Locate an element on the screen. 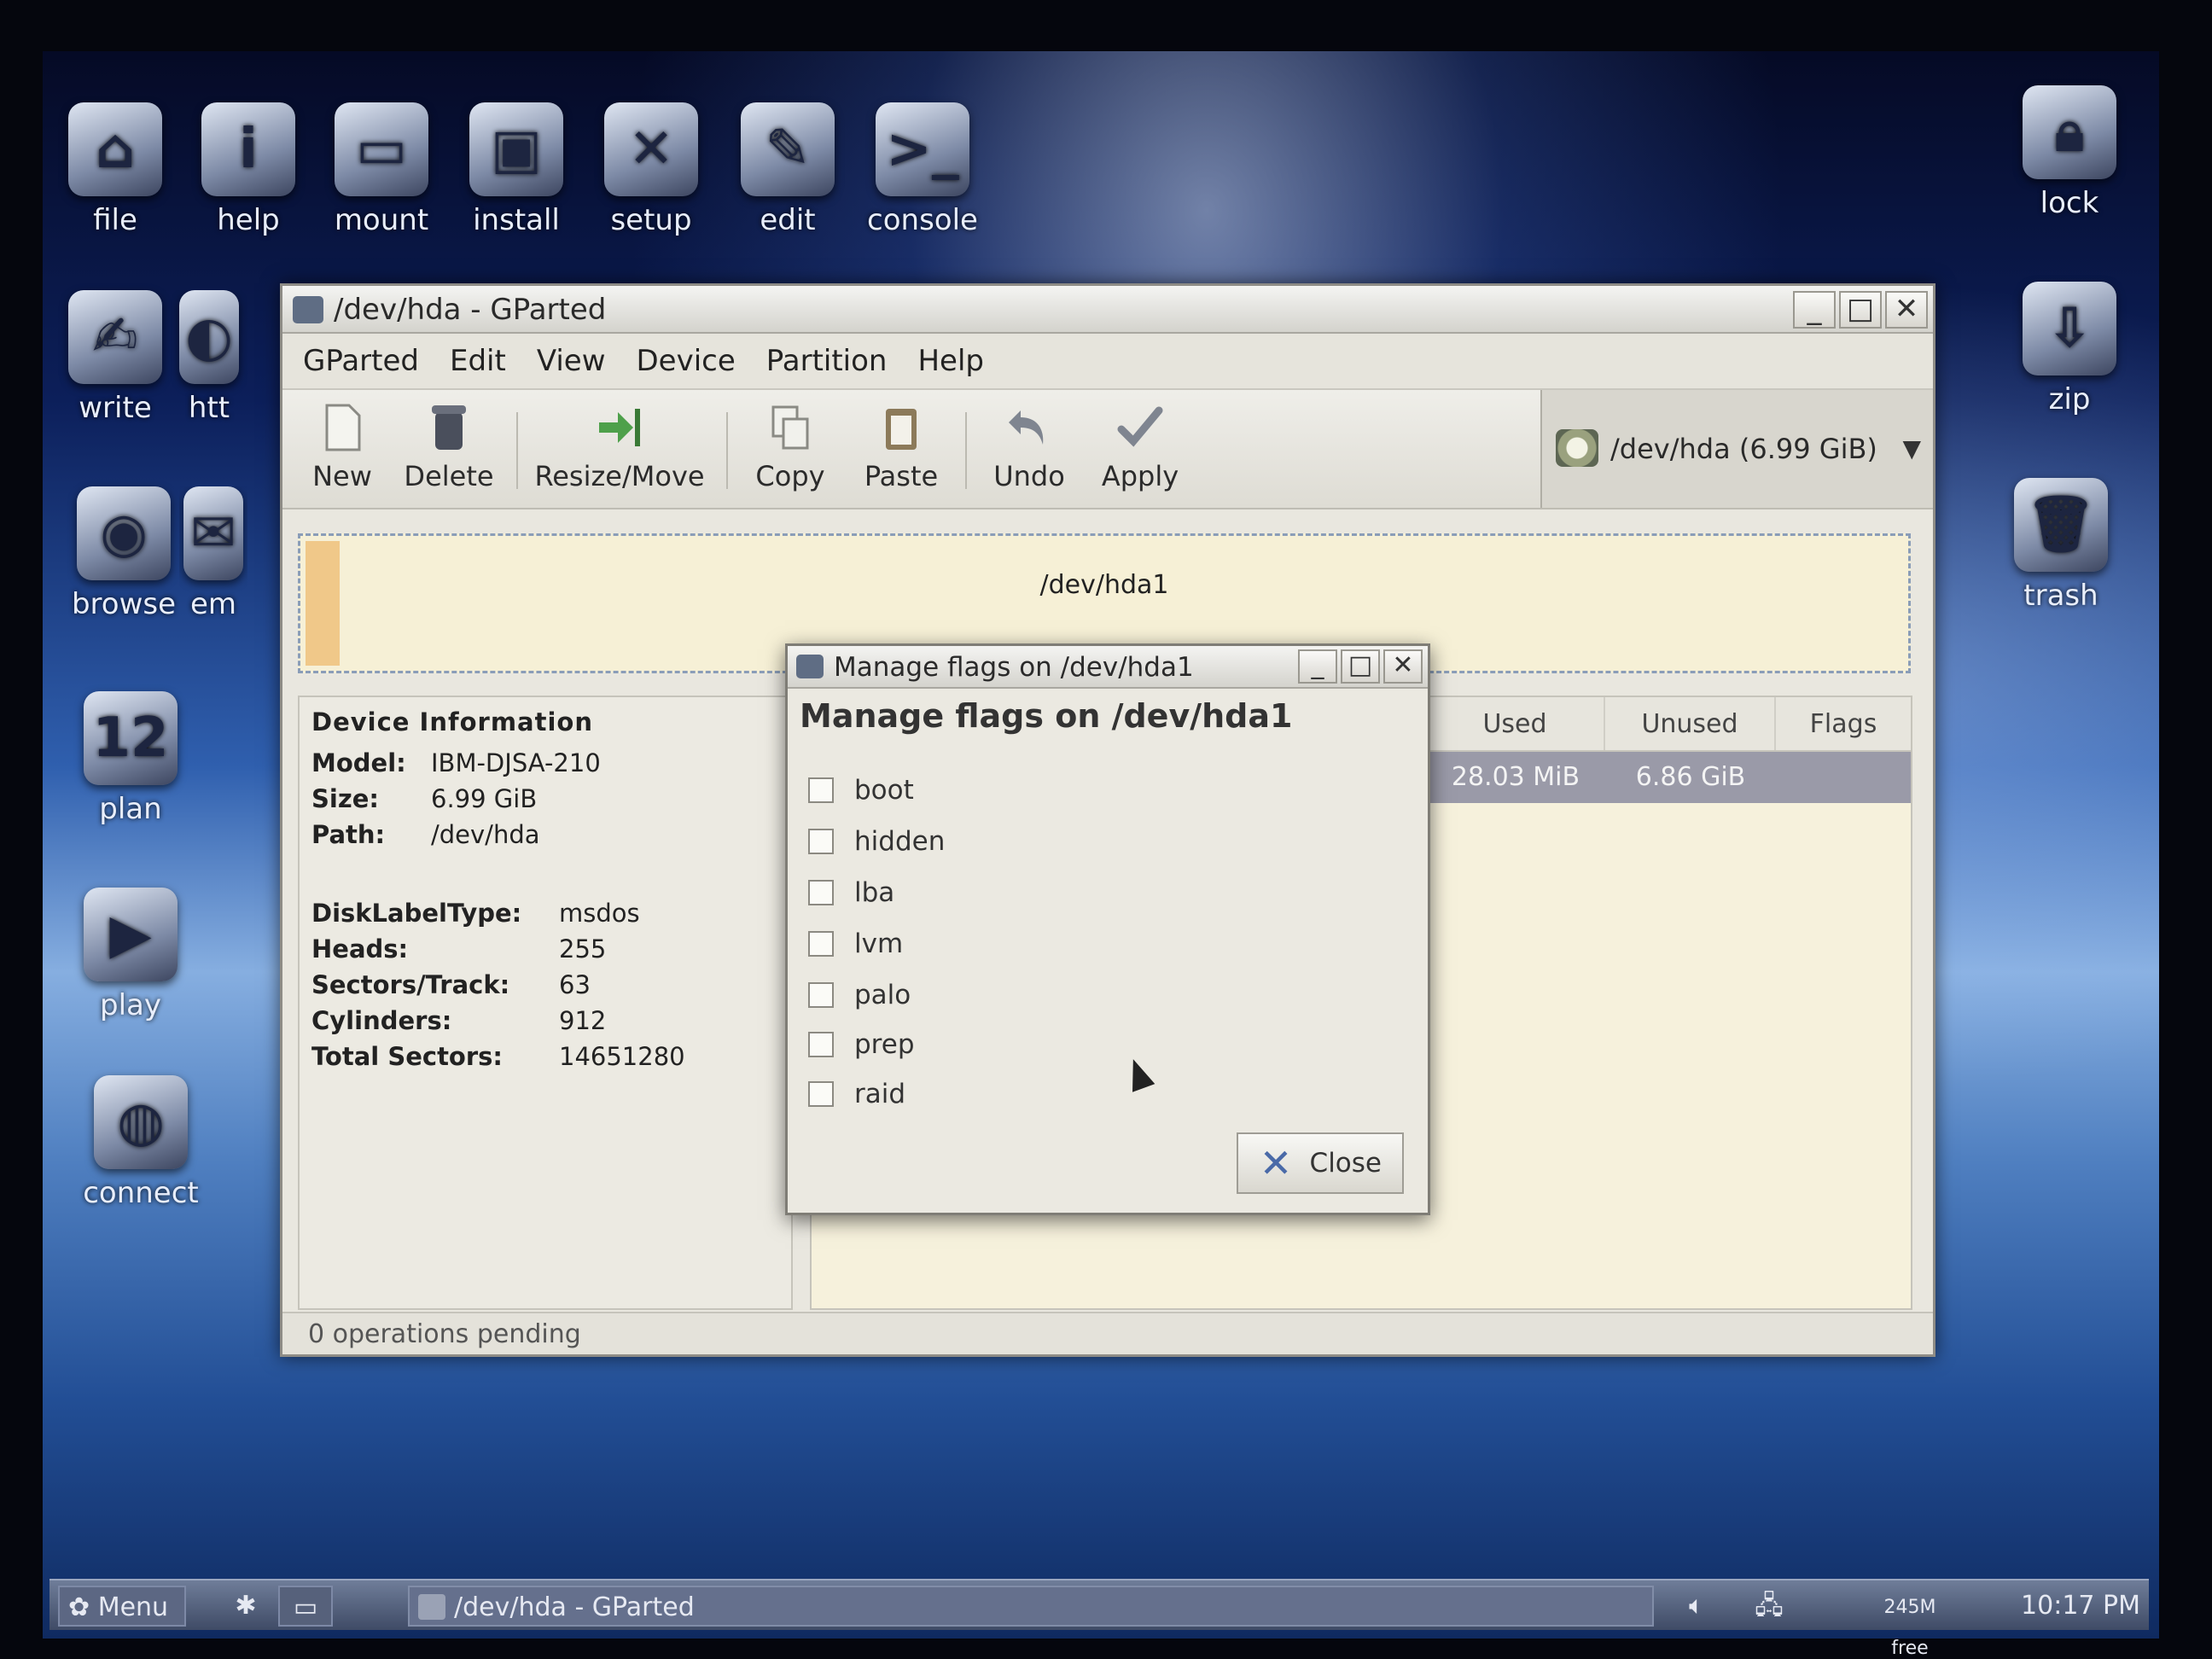 This screenshot has width=2212, height=1659. menu-label: Menu is located at coordinates (133, 1607).